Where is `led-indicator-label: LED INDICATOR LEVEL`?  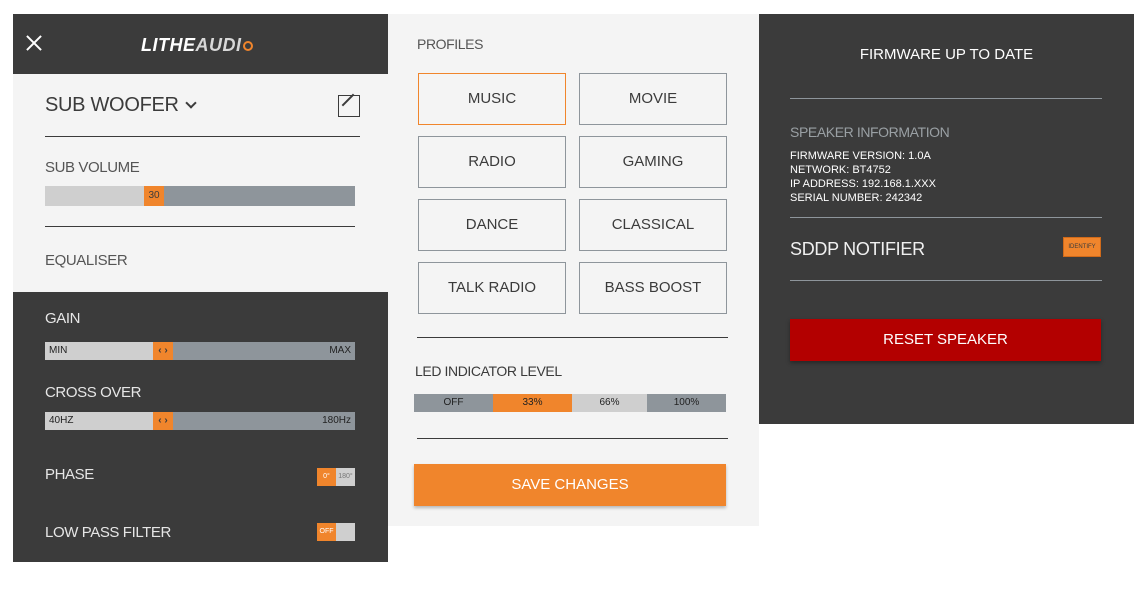
led-indicator-label: LED INDICATOR LEVEL is located at coordinates (488, 371).